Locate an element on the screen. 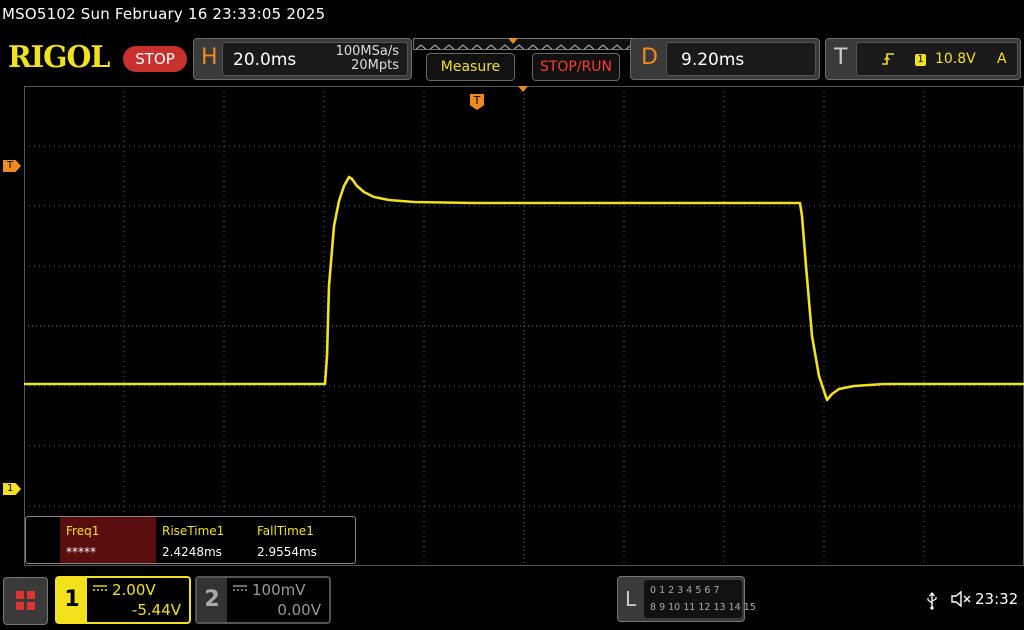 Image resolution: width=1024 pixels, height=630 pixels. channel2-panel: 2 100mV 0.00V is located at coordinates (263, 600).